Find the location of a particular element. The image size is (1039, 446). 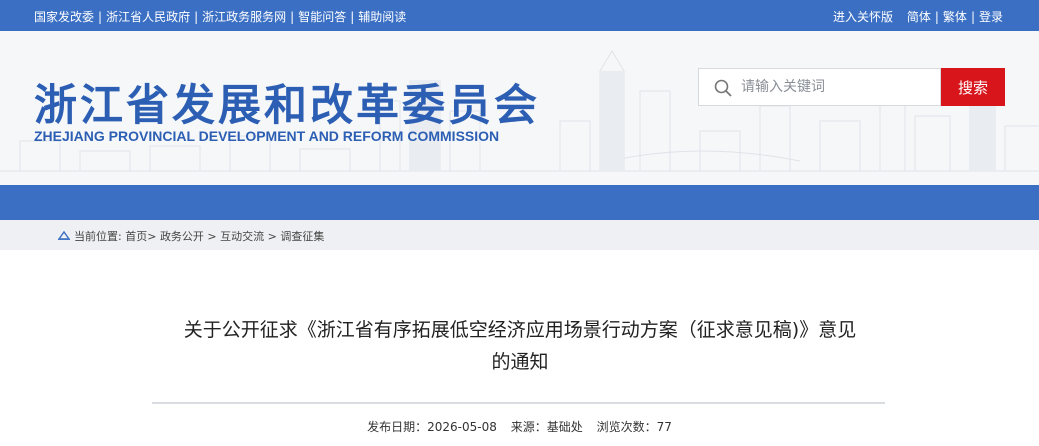

link-zj-service: 浙江政务服务网 is located at coordinates (244, 17).